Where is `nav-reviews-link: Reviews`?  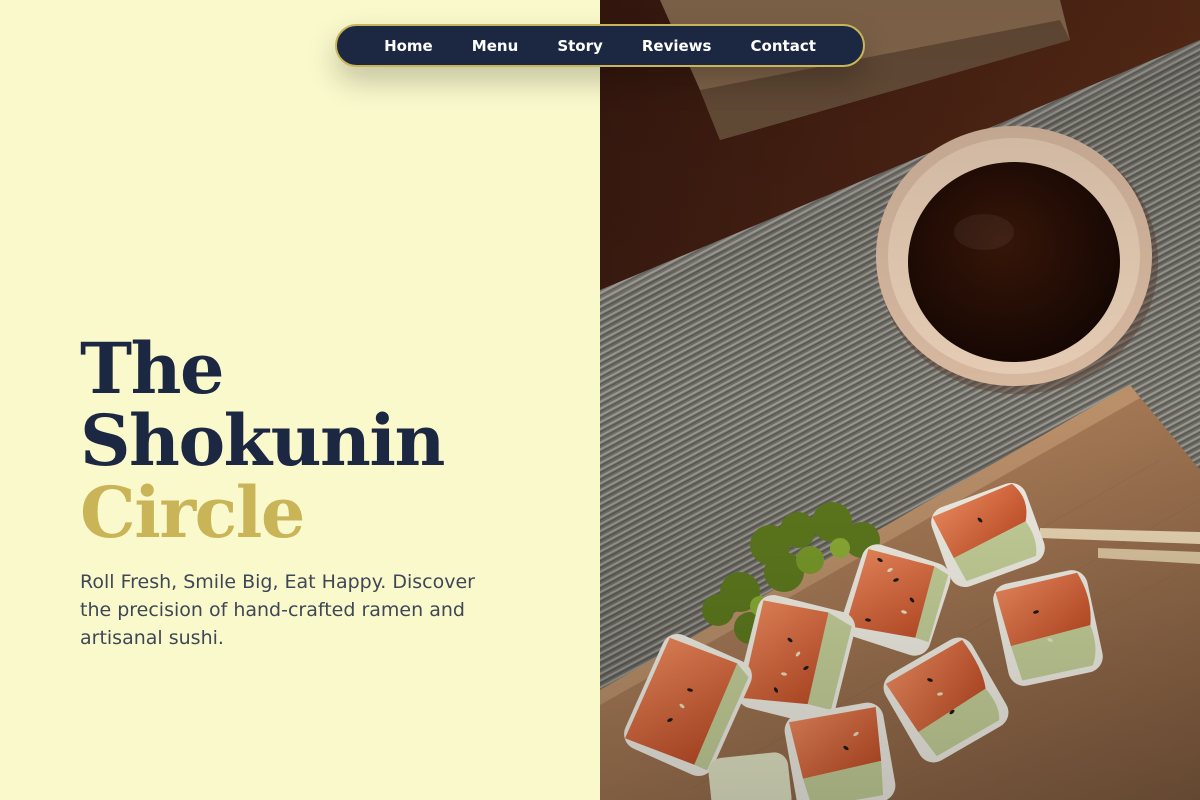
nav-reviews-link: Reviews is located at coordinates (677, 46).